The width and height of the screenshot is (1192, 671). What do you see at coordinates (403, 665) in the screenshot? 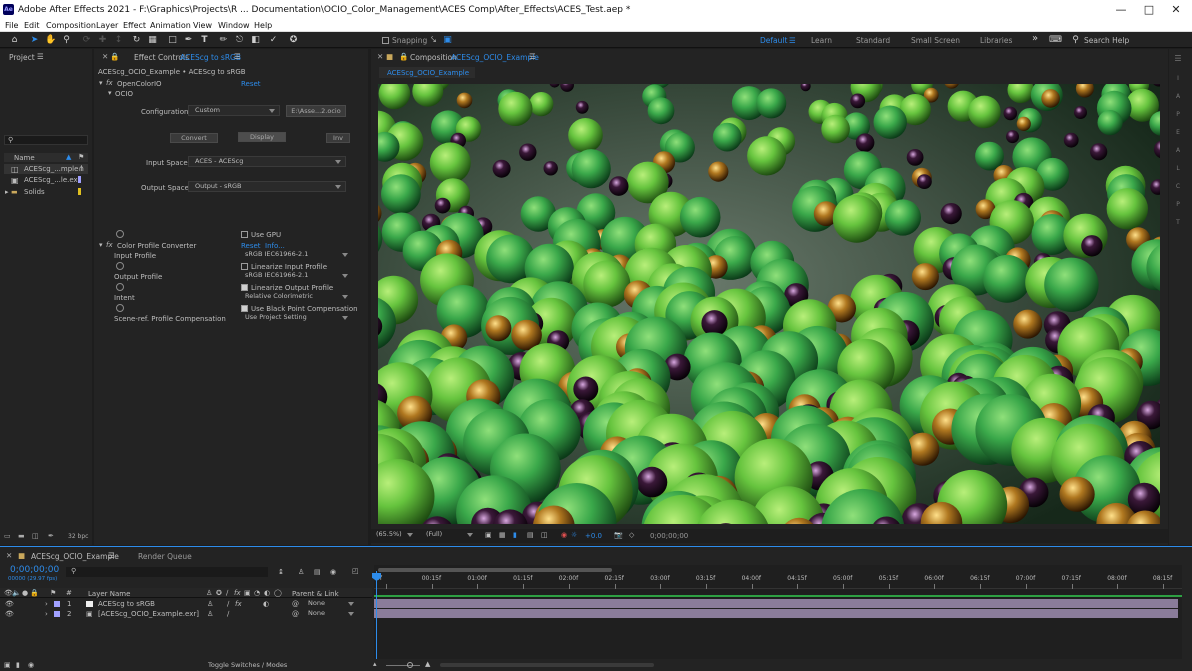
I see `zoom-slider` at bounding box center [403, 665].